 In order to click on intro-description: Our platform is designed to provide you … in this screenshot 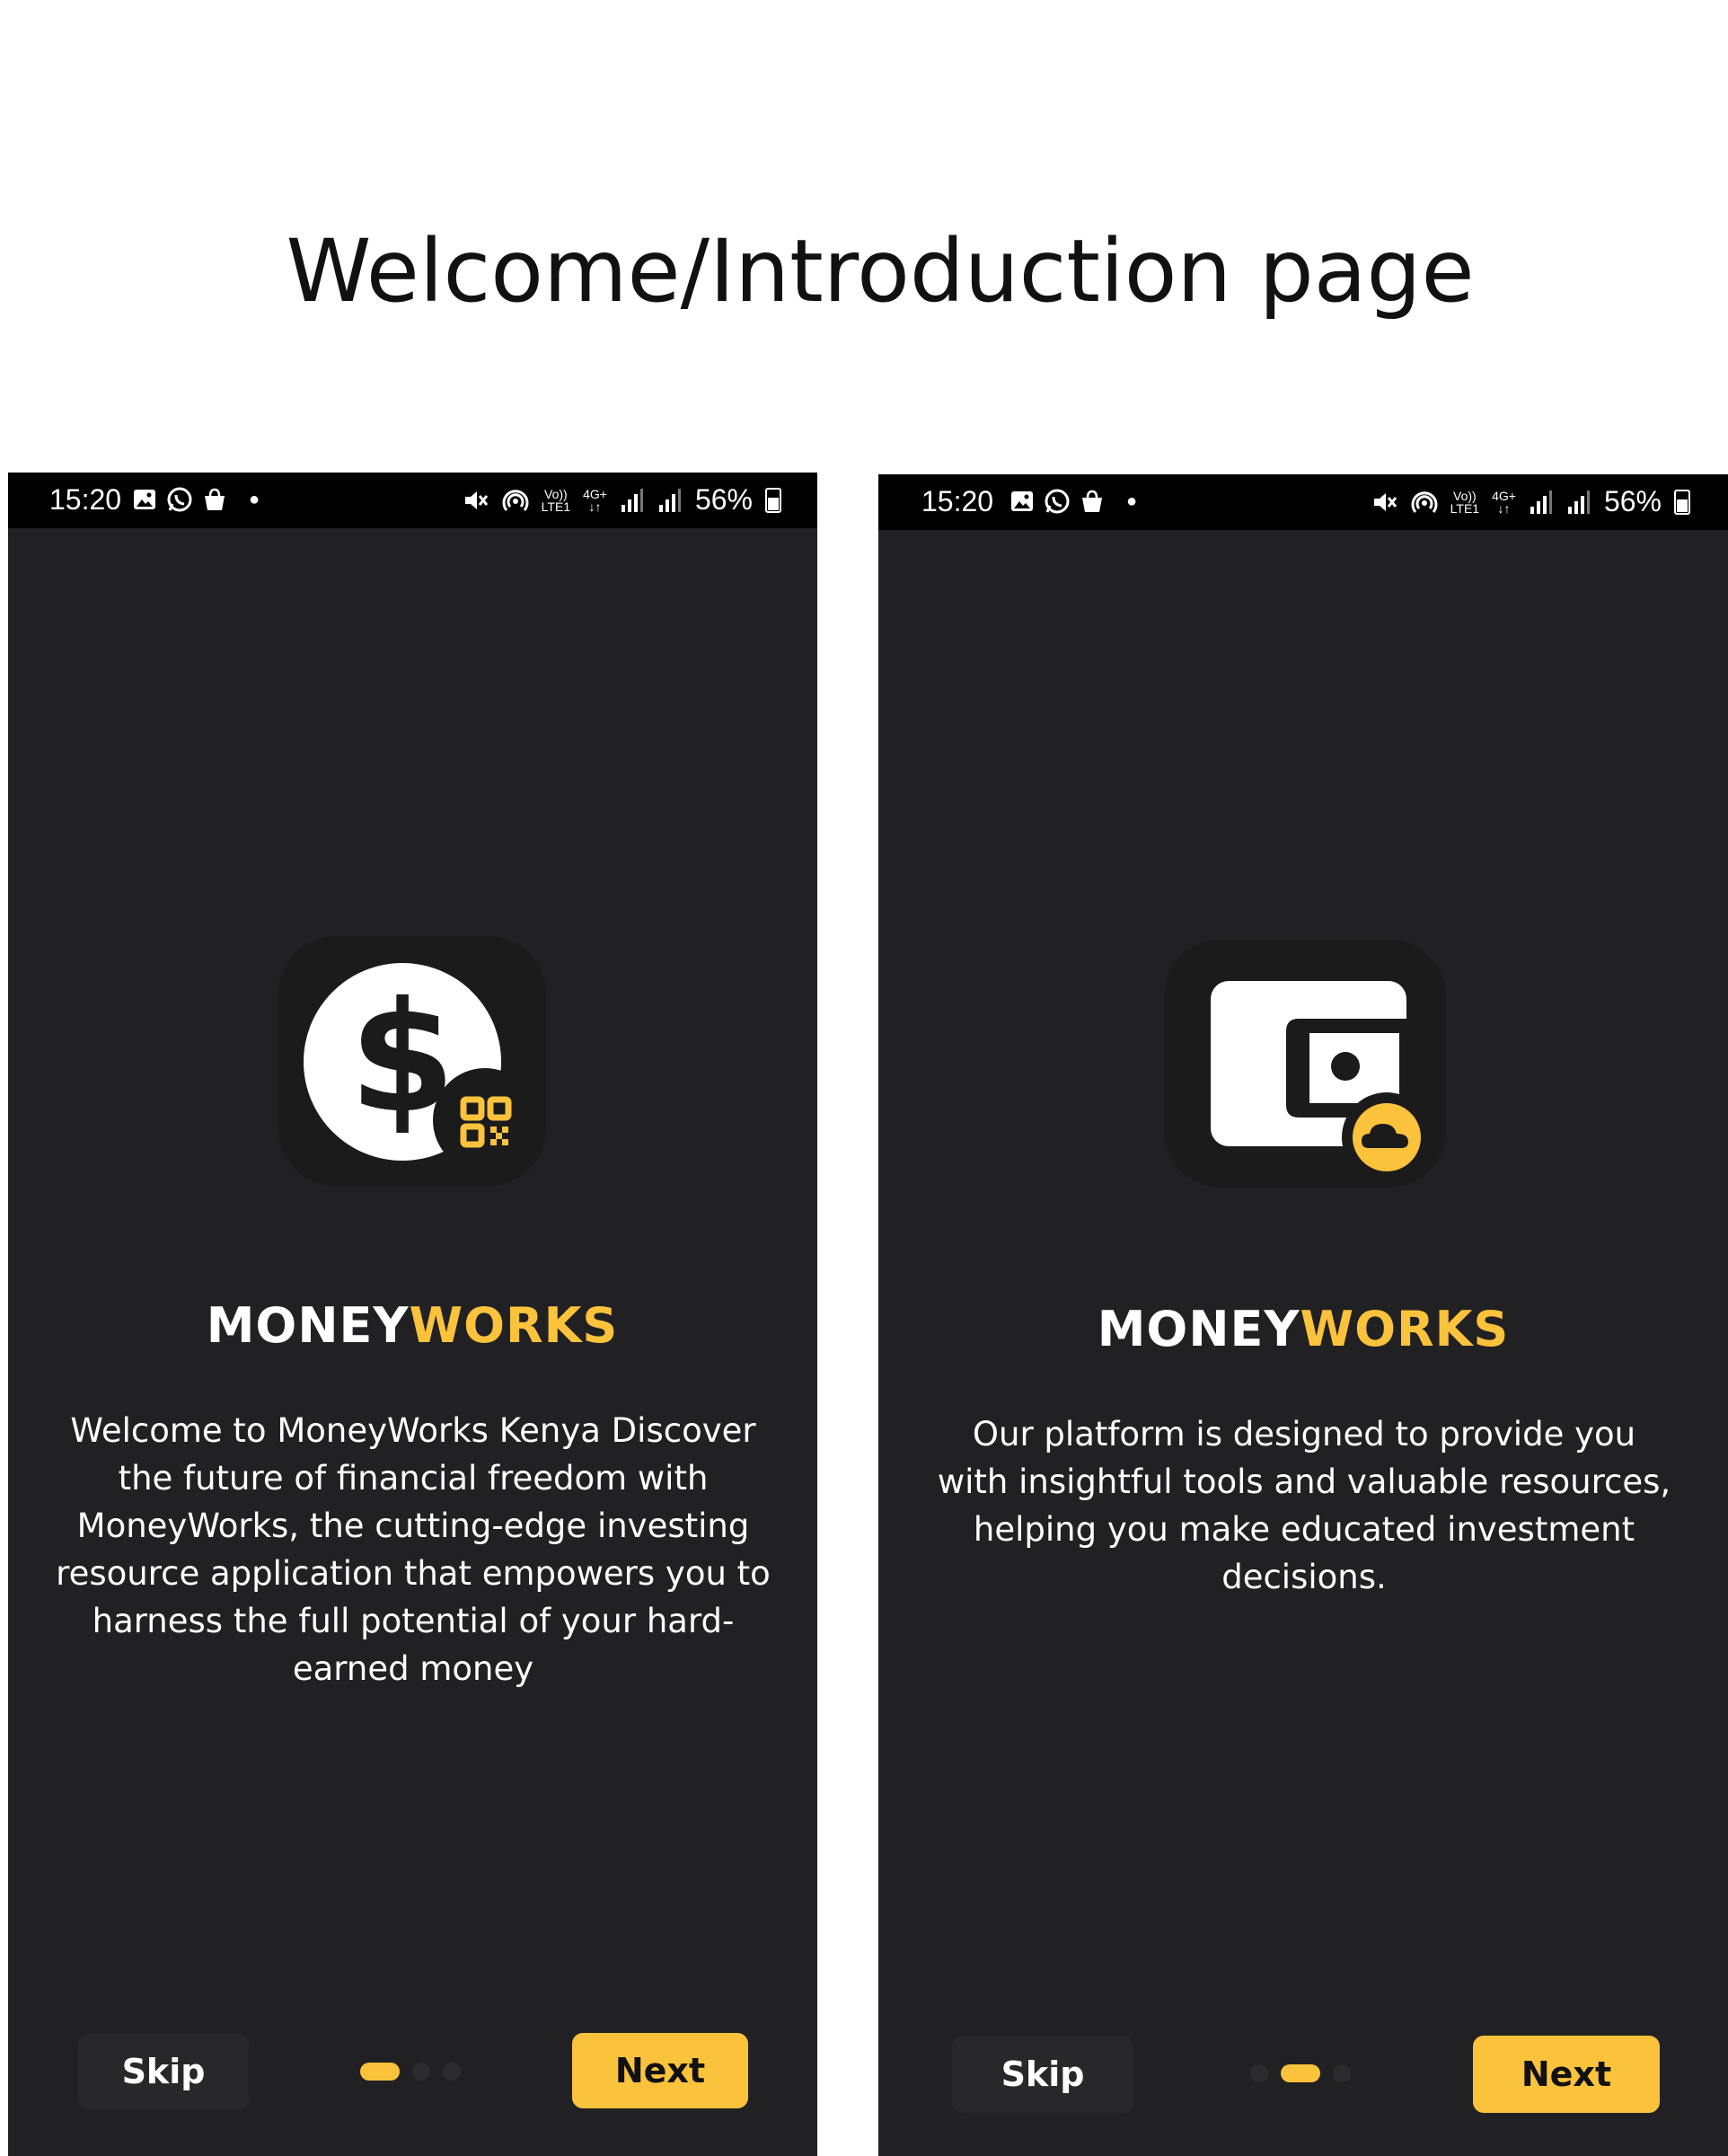, I will do `click(1304, 1505)`.